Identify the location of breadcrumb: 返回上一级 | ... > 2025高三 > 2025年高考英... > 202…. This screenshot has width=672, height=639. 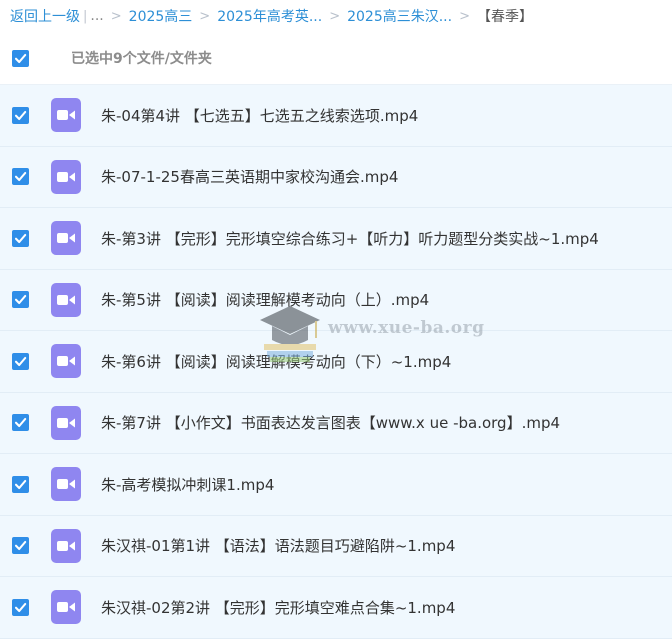
(336, 16).